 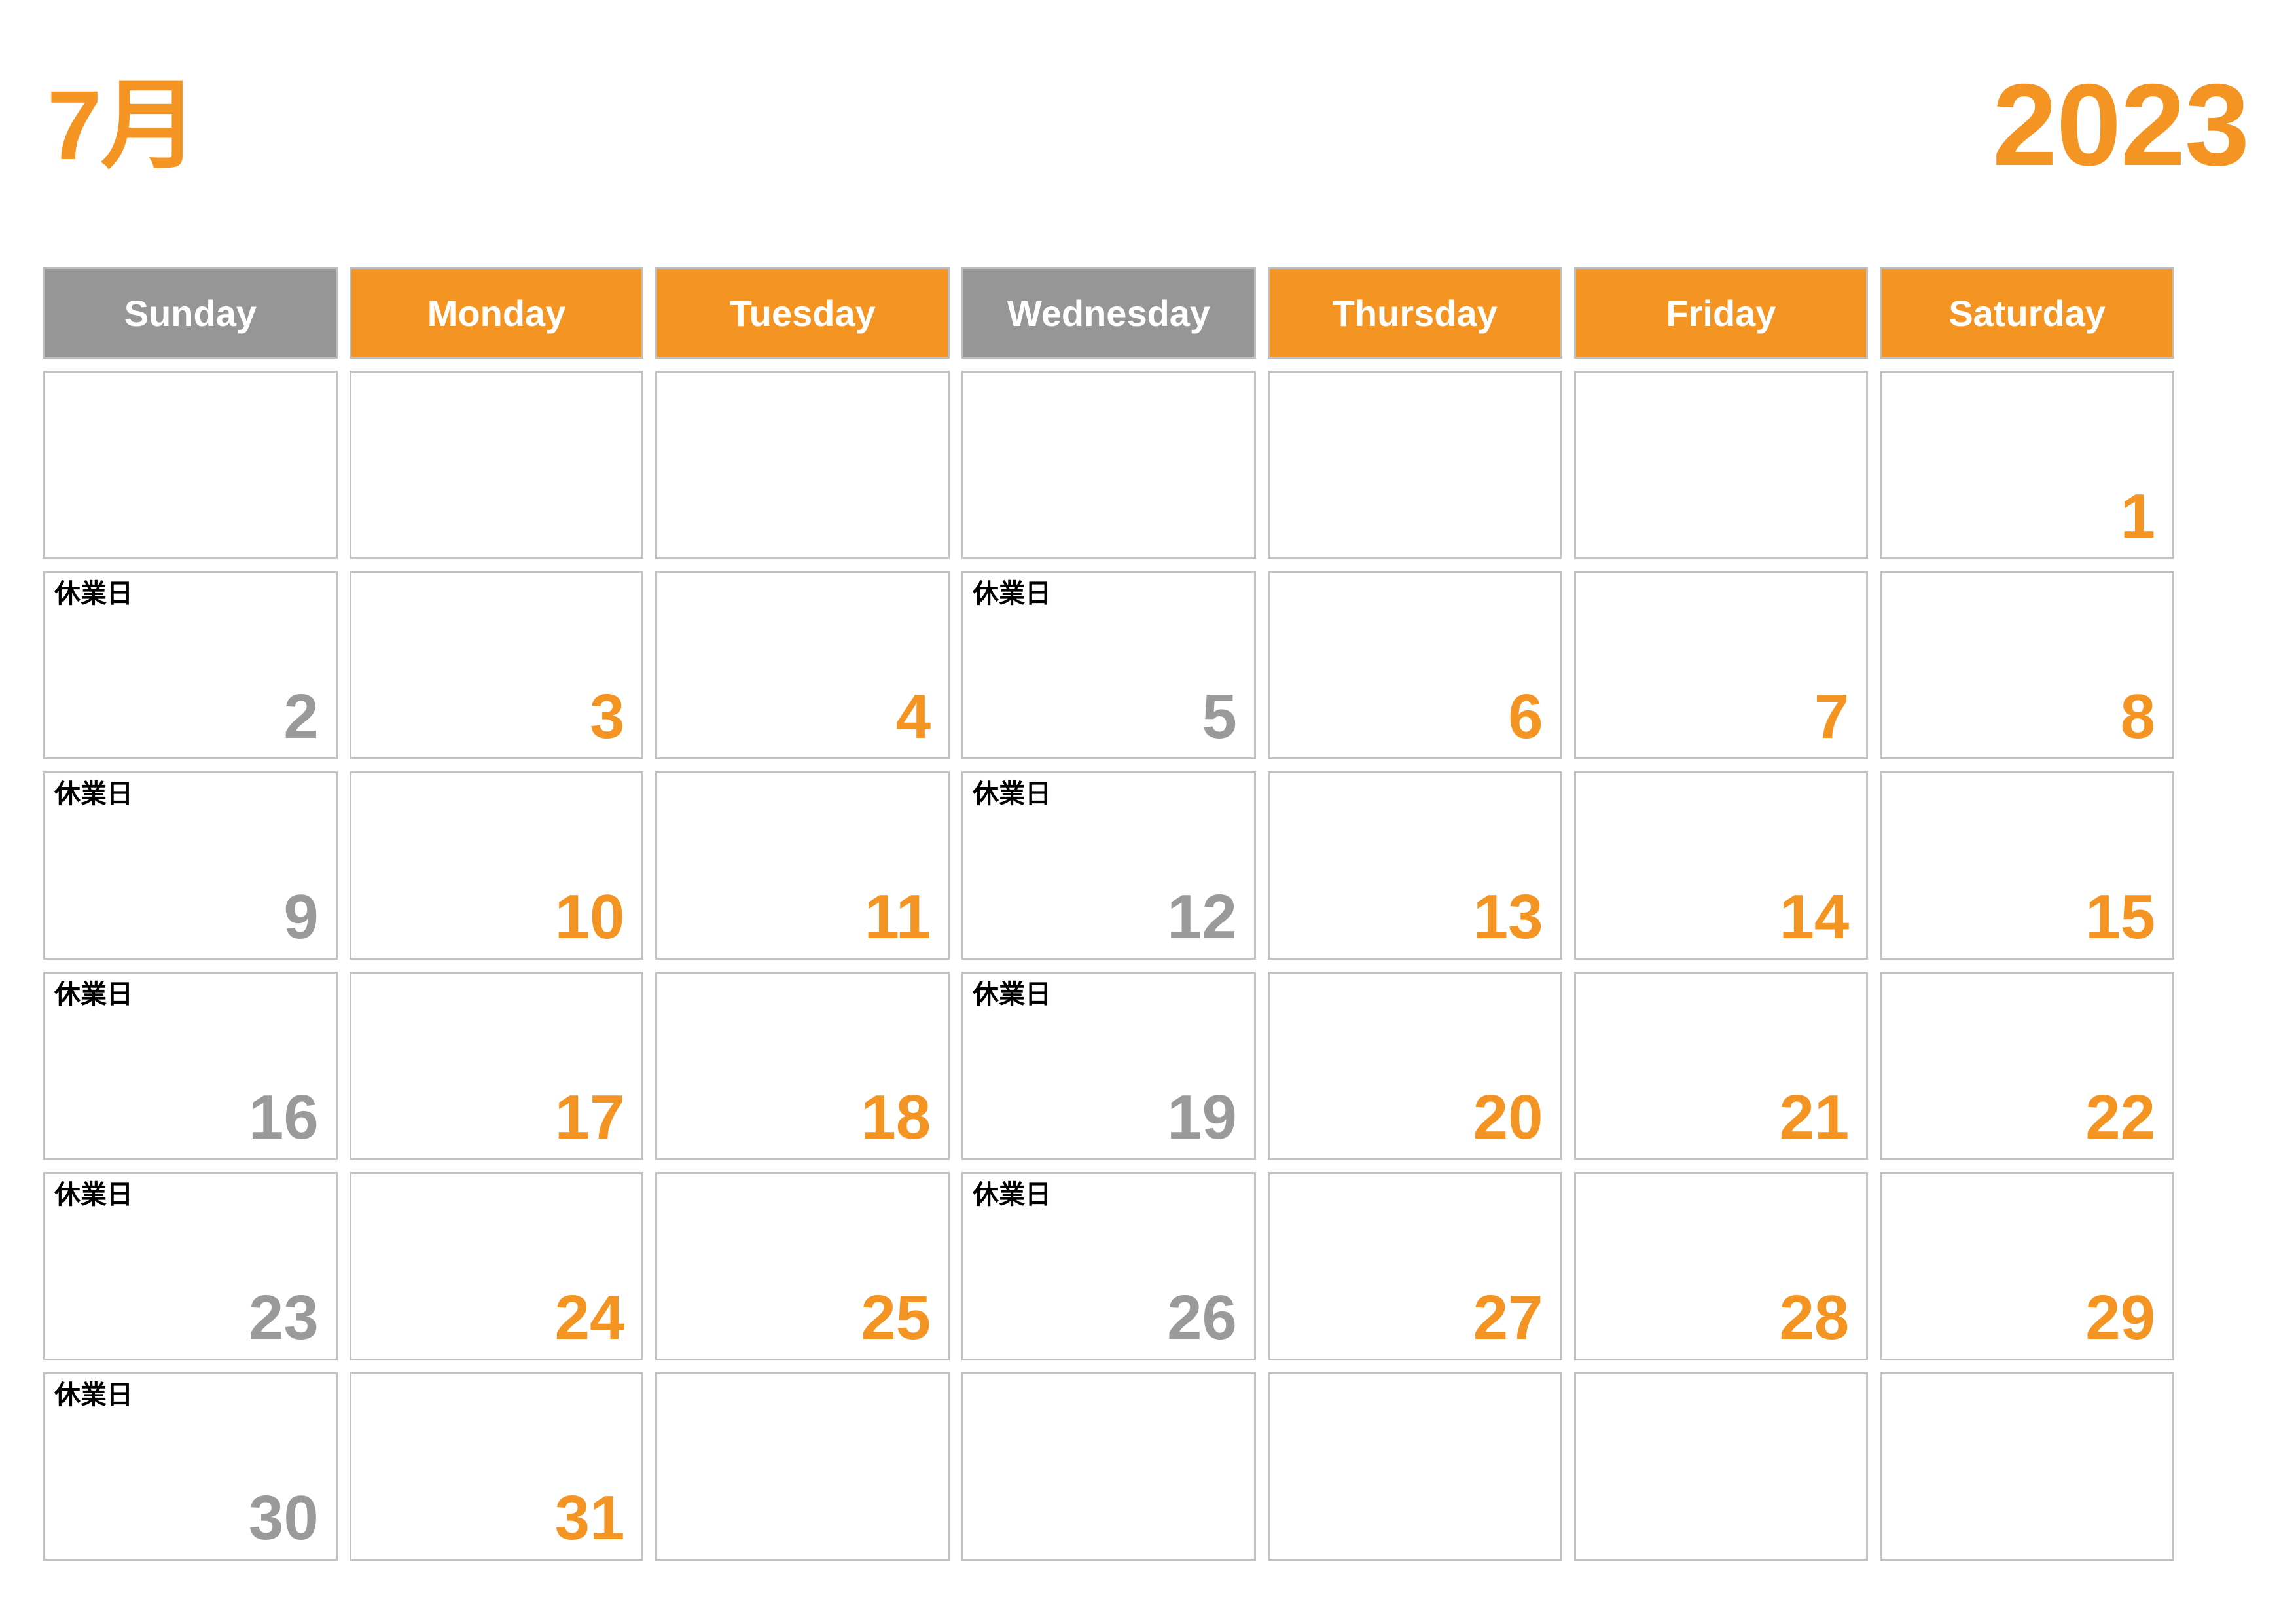 What do you see at coordinates (1832, 717) in the screenshot?
I see `day-number: 7` at bounding box center [1832, 717].